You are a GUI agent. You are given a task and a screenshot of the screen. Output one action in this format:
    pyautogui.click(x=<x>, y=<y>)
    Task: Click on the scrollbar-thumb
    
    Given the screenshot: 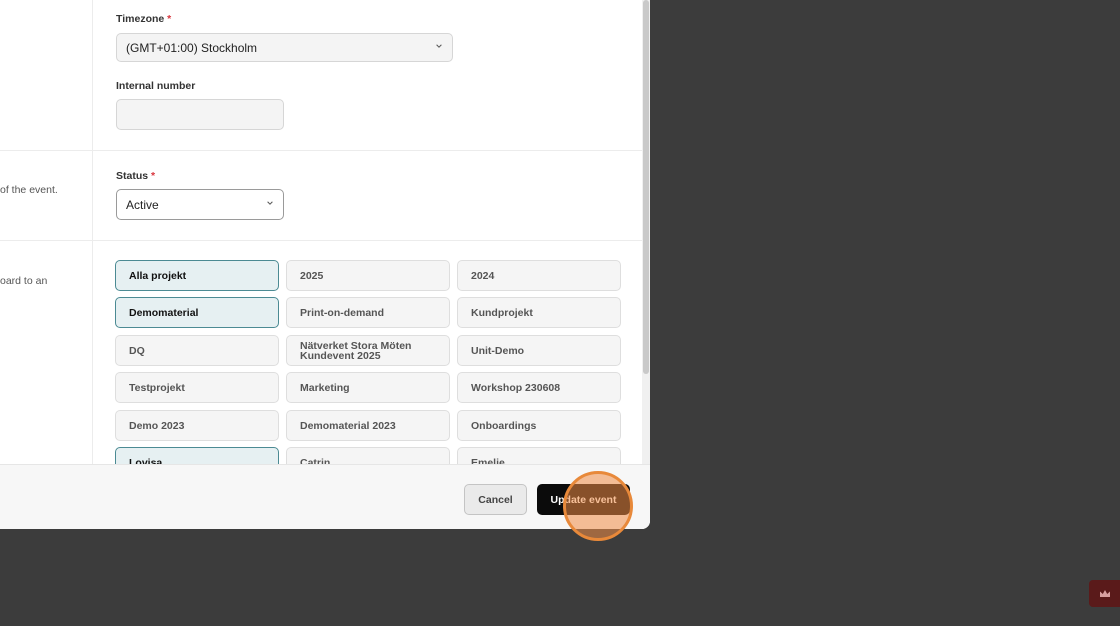 What is the action you would take?
    pyautogui.click(x=646, y=187)
    